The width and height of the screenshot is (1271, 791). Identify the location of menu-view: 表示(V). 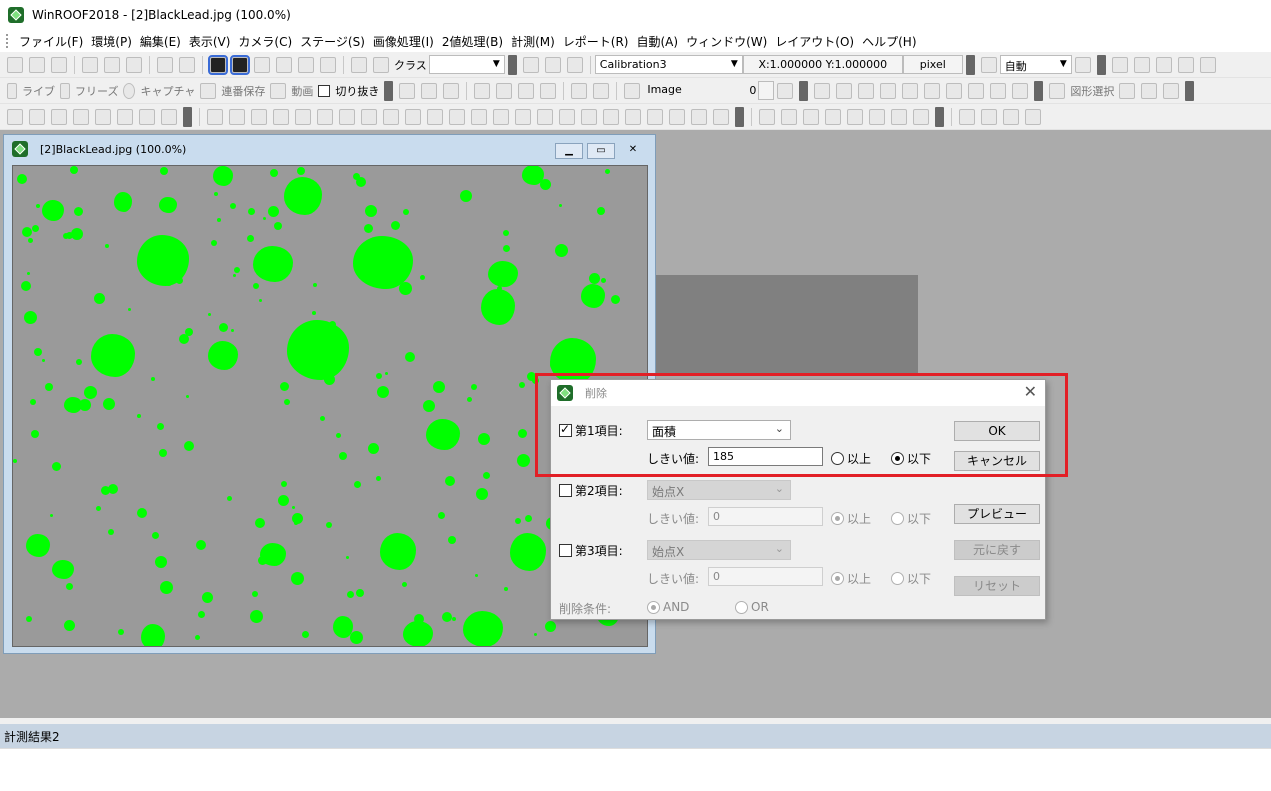
(210, 41).